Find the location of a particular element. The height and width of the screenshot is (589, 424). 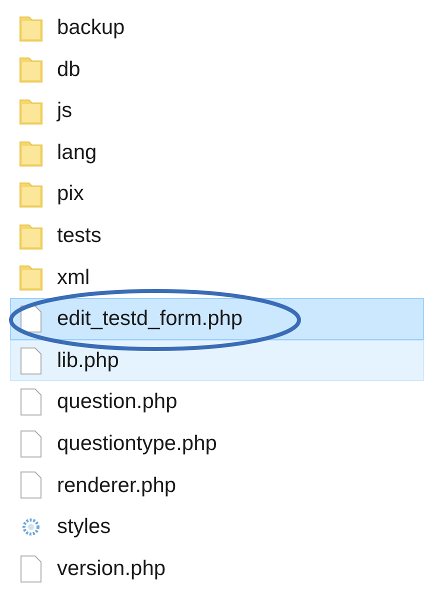

file-row: lib.php is located at coordinates (217, 361).